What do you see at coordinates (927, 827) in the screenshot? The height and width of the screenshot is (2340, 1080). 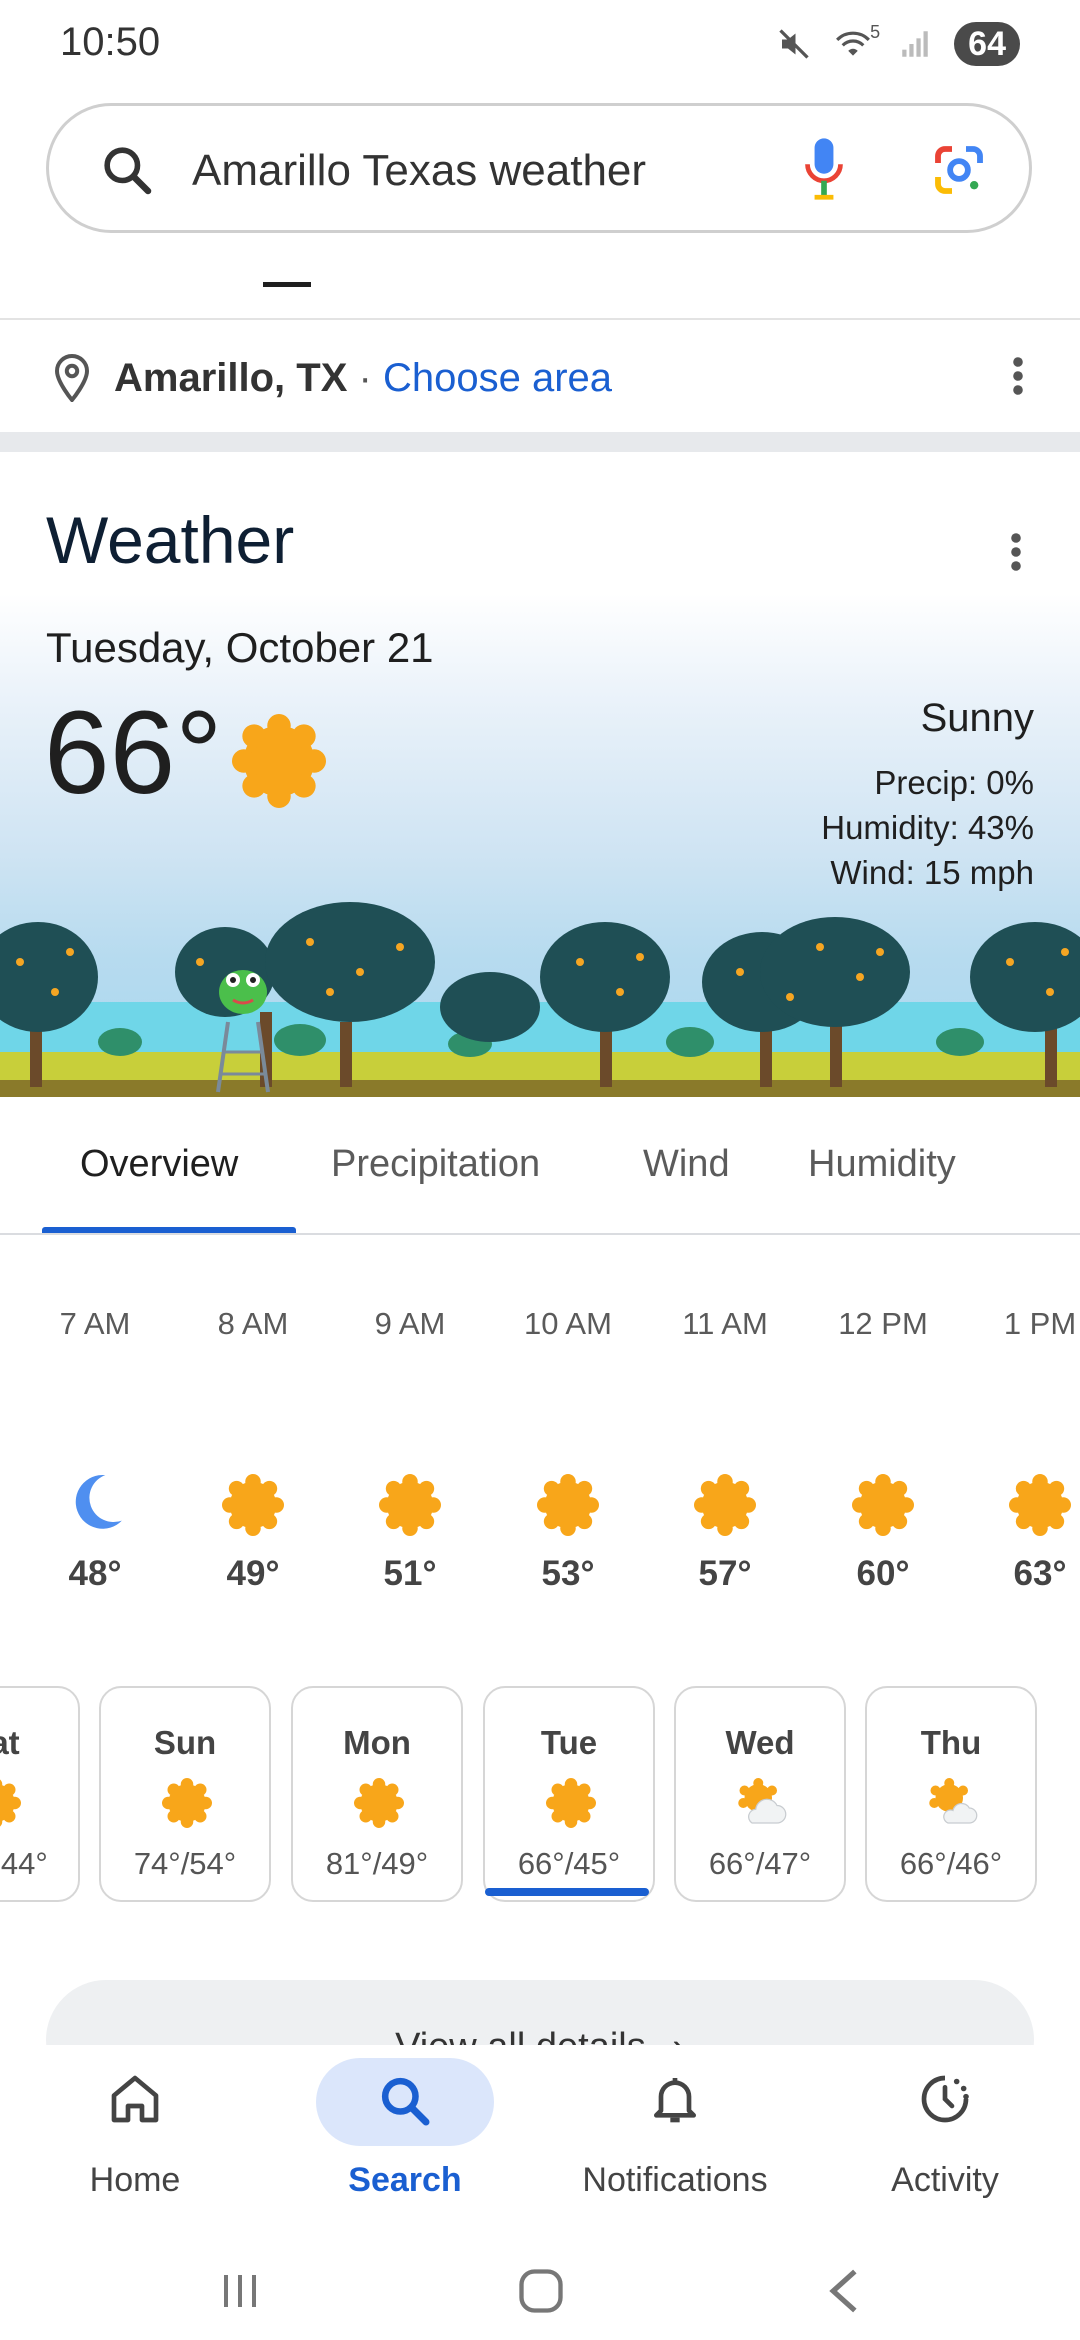 I see `humidity-value: Humidity: 43%` at bounding box center [927, 827].